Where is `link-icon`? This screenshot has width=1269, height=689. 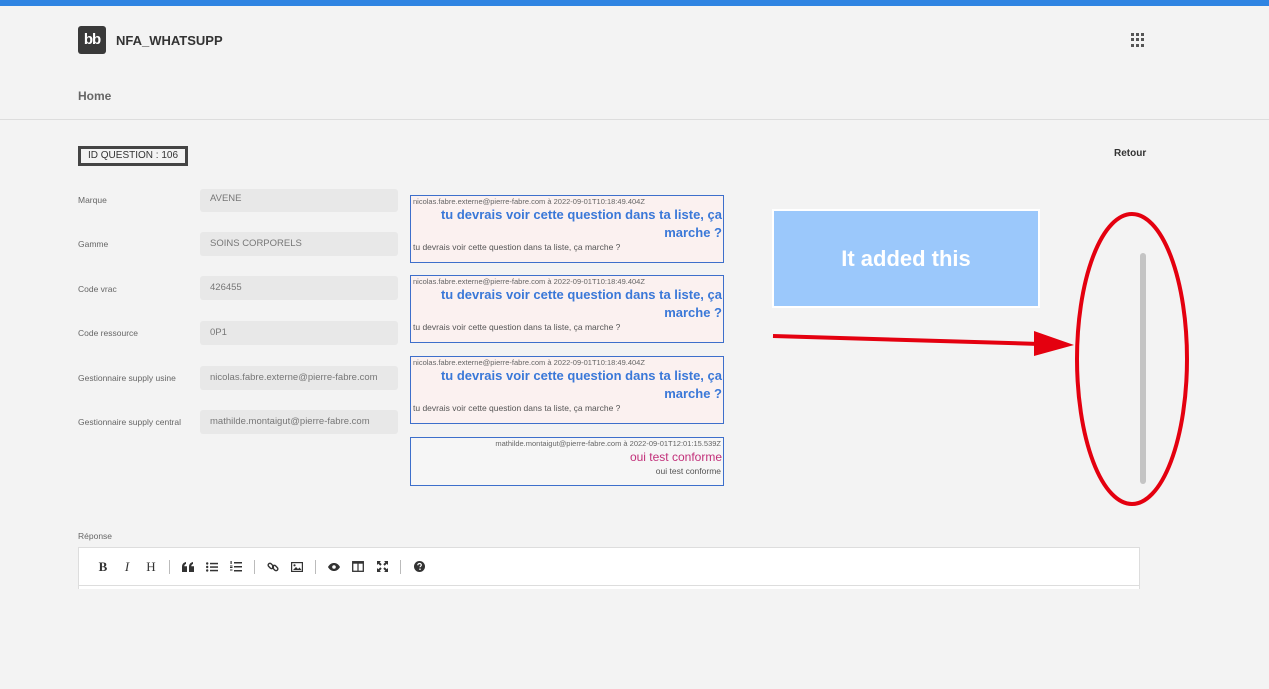
link-icon is located at coordinates (273, 567).